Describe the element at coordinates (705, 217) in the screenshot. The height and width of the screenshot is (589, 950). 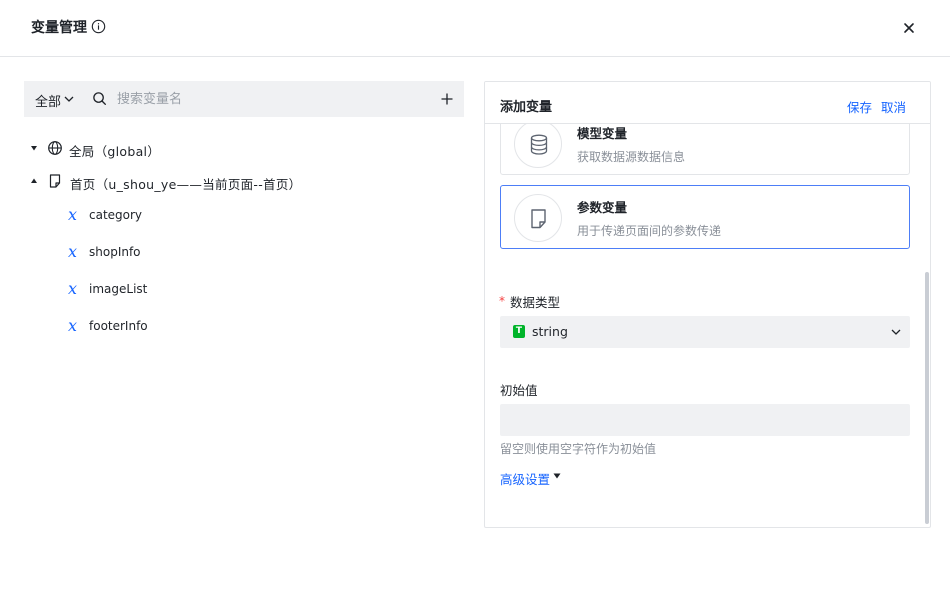
I see `card-parameter-variable: 参数变量 用于传递页面间的参数传递` at that location.